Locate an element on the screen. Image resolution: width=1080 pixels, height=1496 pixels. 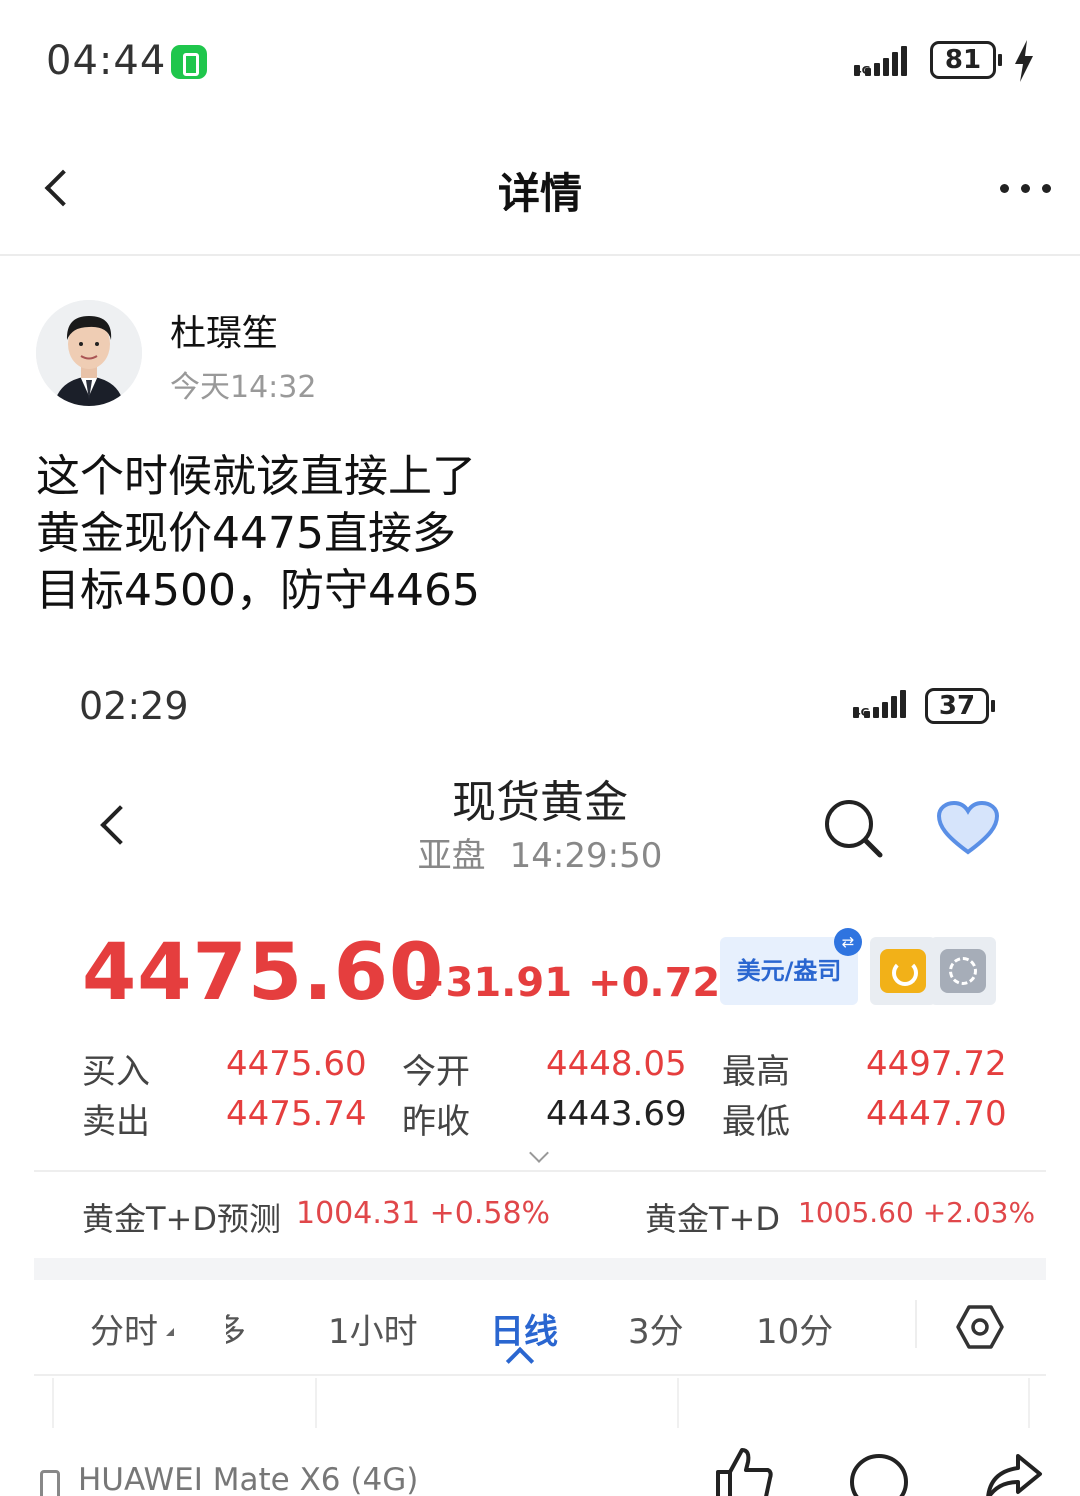
embedded-battery-level: 37 is located at coordinates (957, 706).